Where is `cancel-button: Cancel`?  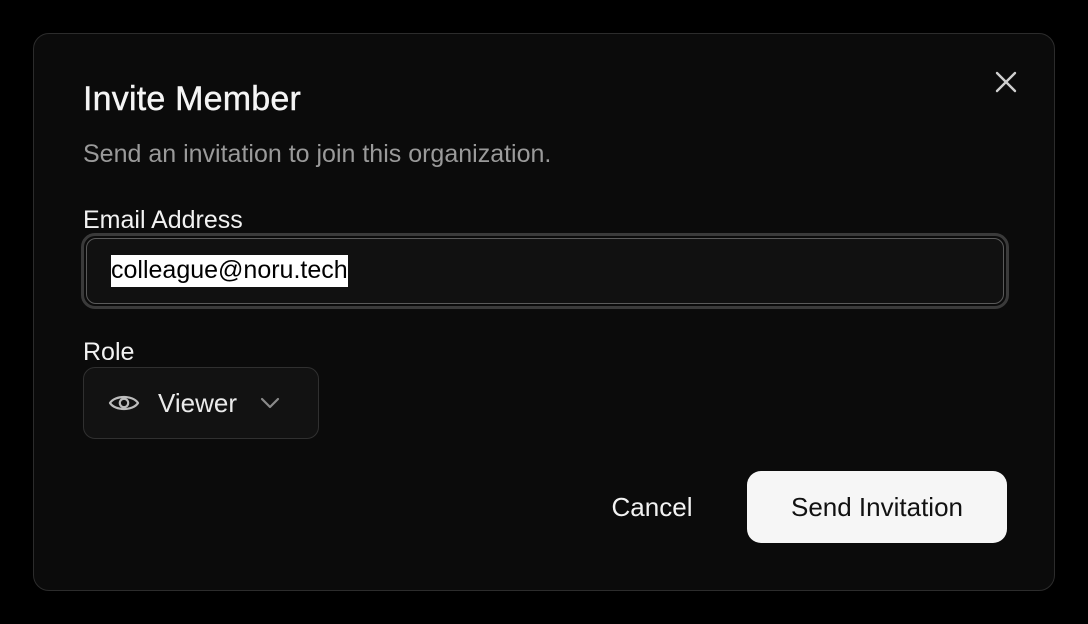 cancel-button: Cancel is located at coordinates (652, 507).